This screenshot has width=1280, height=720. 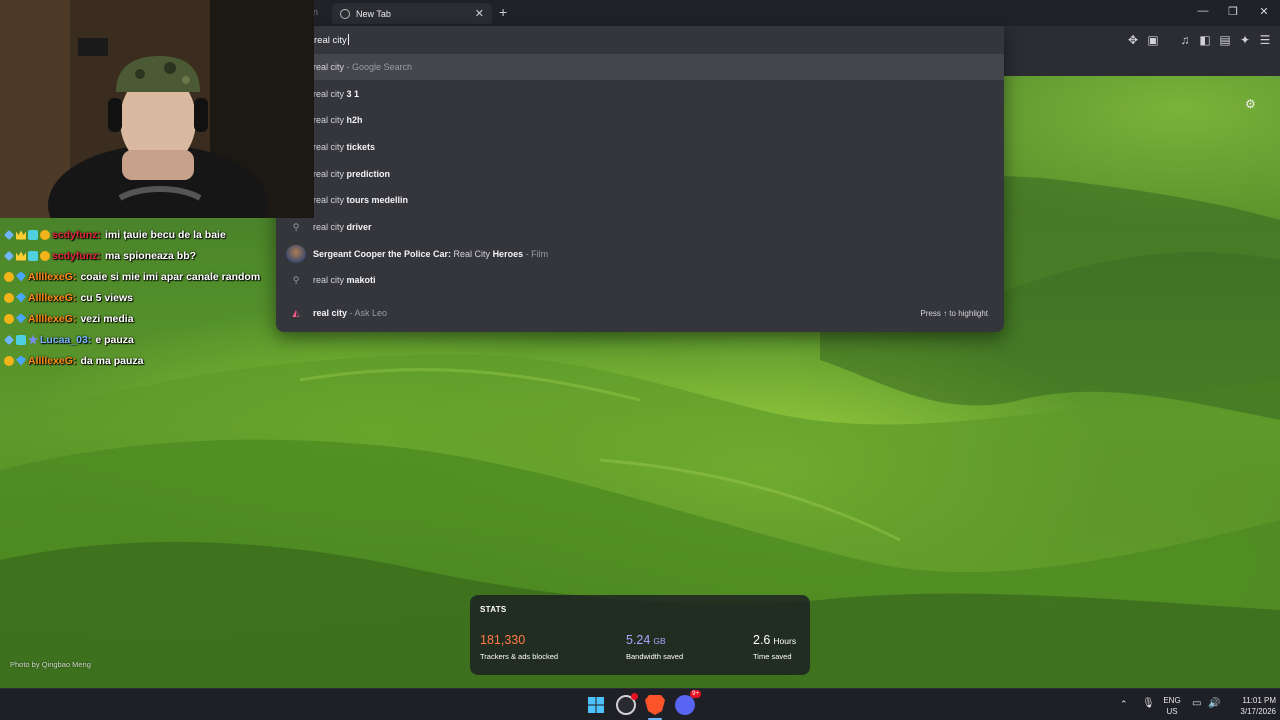 I want to click on wallet-icon: ▤, so click(x=1225, y=40).